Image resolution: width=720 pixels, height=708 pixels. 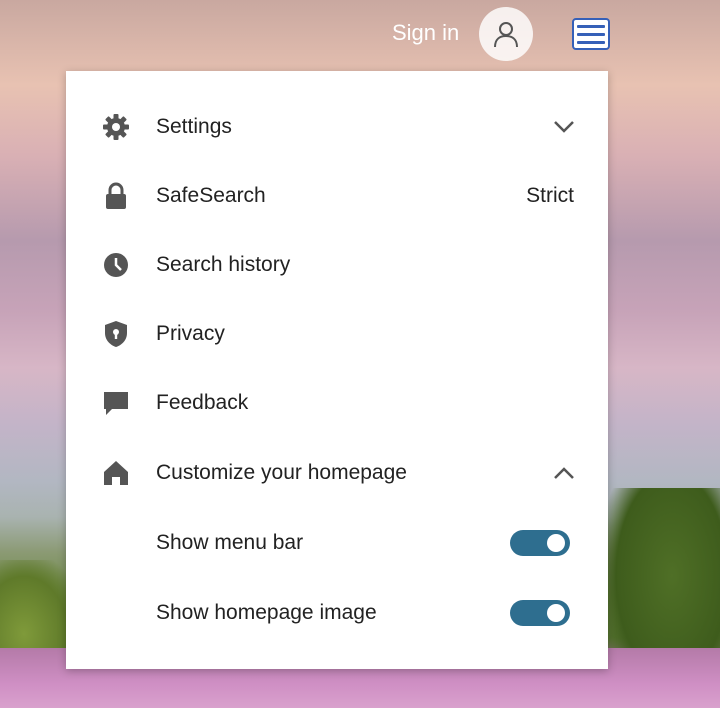 I want to click on avatar-button, so click(x=506, y=34).